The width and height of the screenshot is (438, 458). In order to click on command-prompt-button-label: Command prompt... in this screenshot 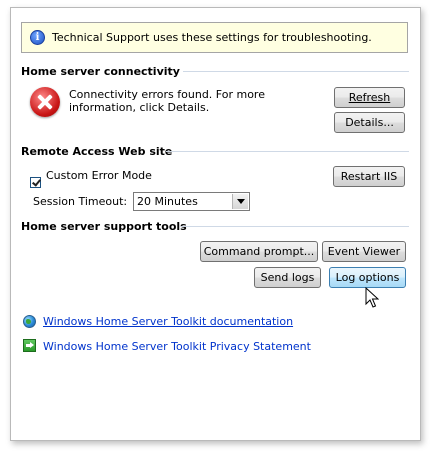, I will do `click(259, 251)`.